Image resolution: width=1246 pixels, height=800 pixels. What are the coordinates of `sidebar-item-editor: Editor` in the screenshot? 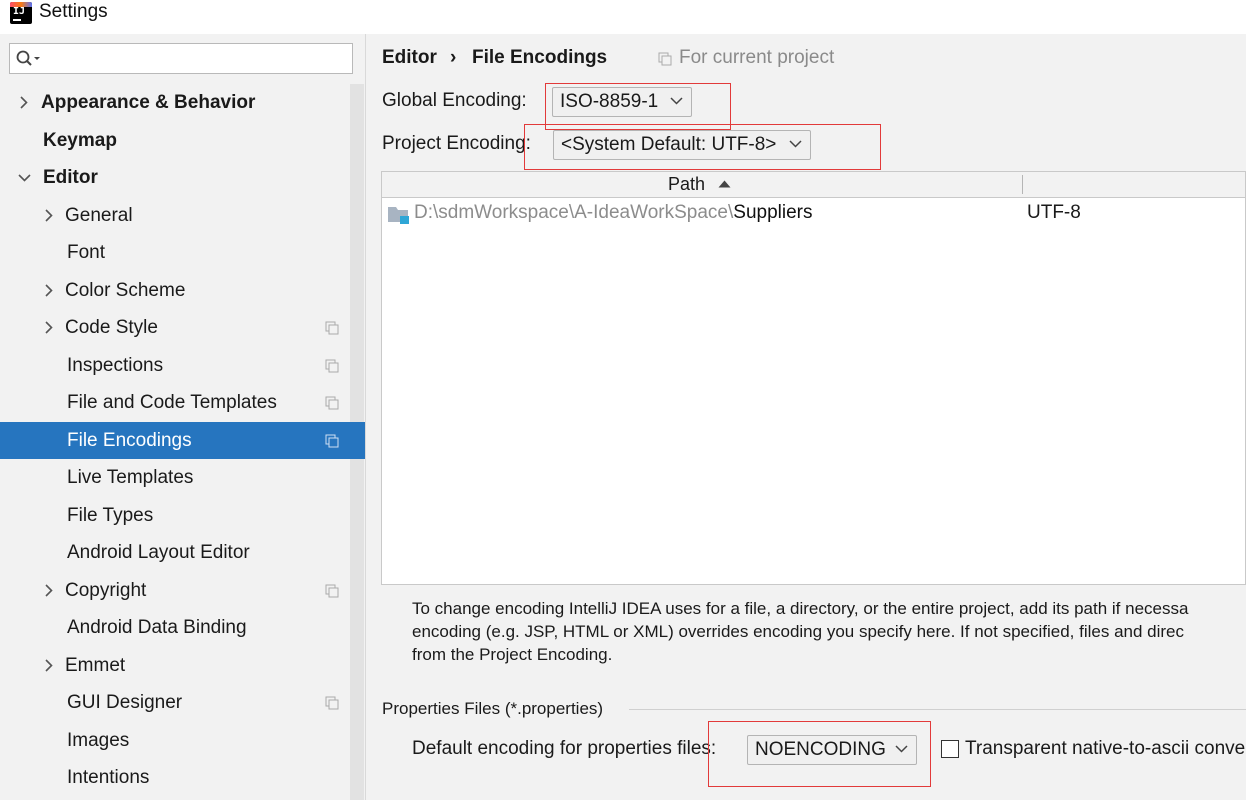 It's located at (175, 177).